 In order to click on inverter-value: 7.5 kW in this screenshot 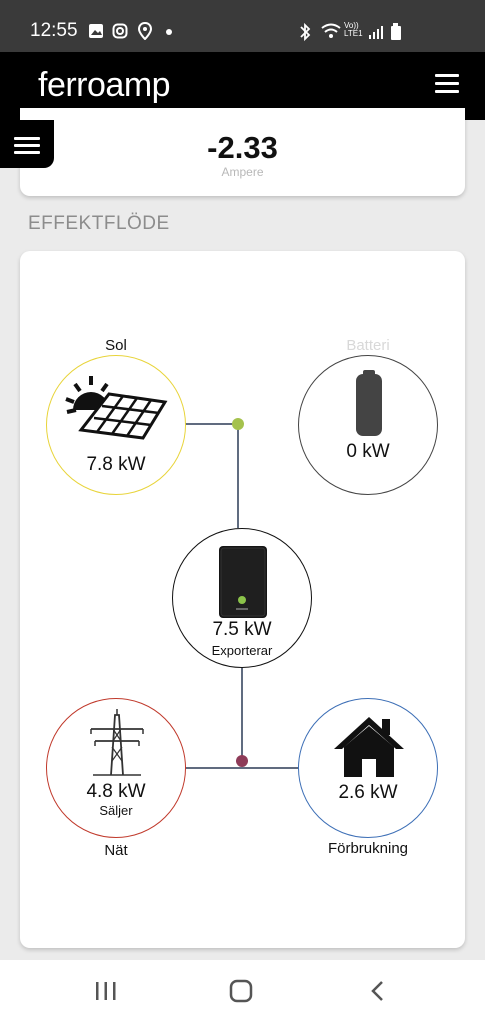, I will do `click(242, 629)`.